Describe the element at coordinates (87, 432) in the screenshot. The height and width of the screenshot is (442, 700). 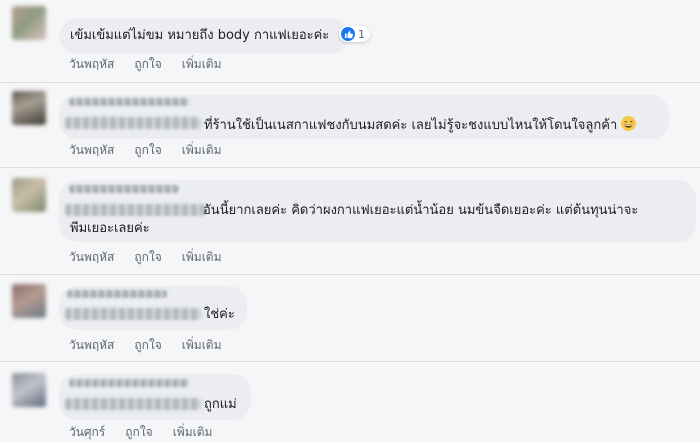
I see `timestamp-link: วันศุกร์` at that location.